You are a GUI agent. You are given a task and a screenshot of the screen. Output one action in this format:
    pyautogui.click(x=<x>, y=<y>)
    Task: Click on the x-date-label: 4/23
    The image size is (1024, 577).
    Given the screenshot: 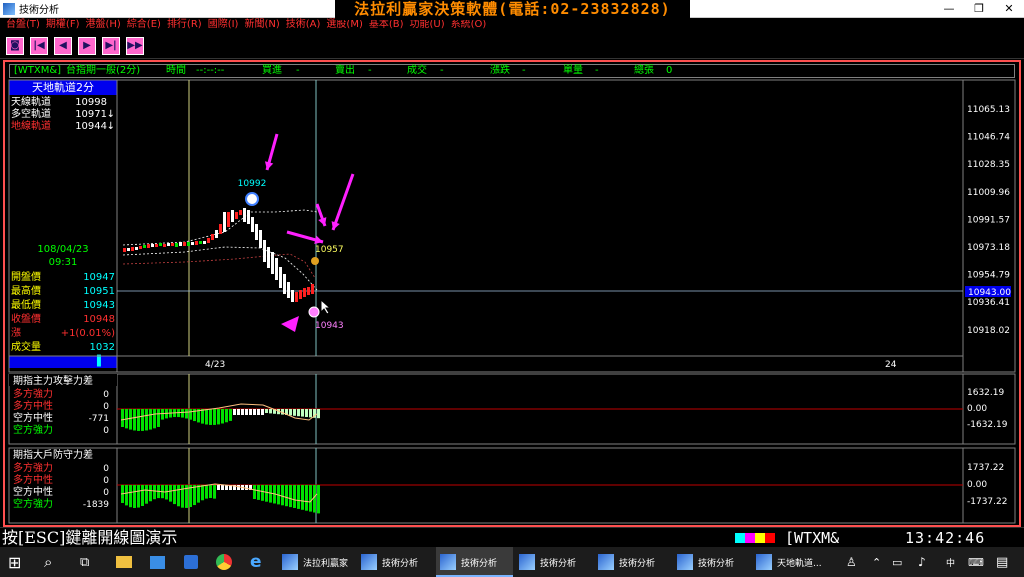 What is the action you would take?
    pyautogui.click(x=215, y=365)
    